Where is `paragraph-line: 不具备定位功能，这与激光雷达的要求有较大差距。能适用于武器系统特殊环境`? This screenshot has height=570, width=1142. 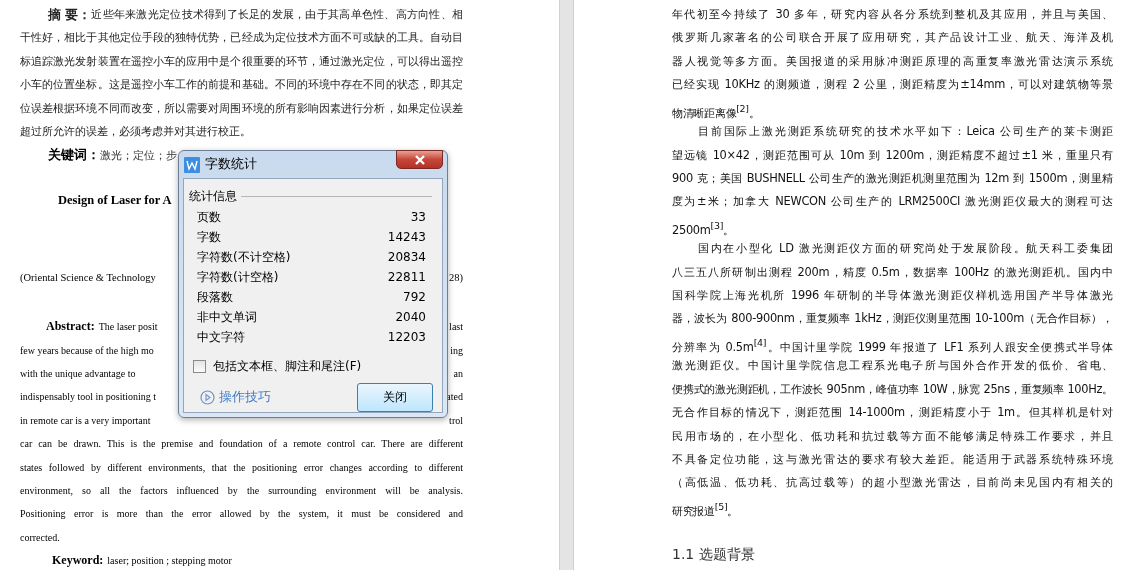
paragraph-line: 不具备定位功能，这与激光雷达的要求有较大差距。能适用于武器系统特殊环境 is located at coordinates (892, 459).